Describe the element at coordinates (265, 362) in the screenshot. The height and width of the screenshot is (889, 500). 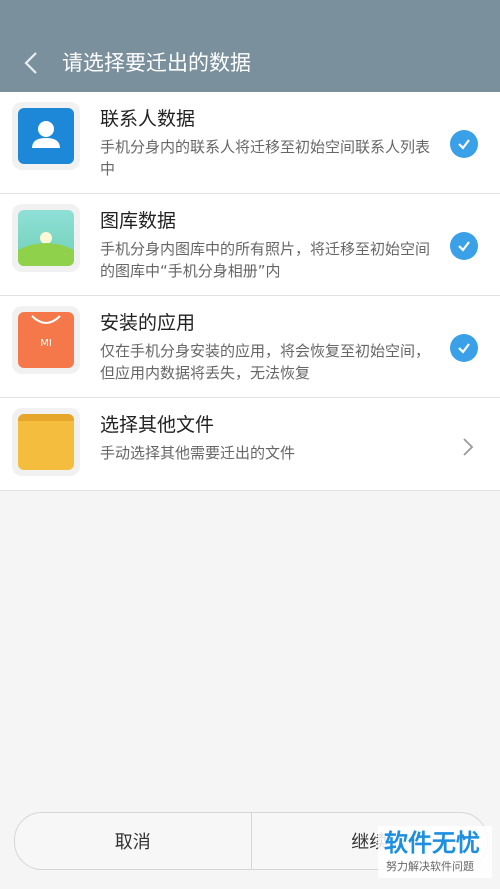
I see `item-description: 仅在手机分身安装的应用，将会恢复至初始空间，但应用内数据将丢失，无法恢复` at that location.